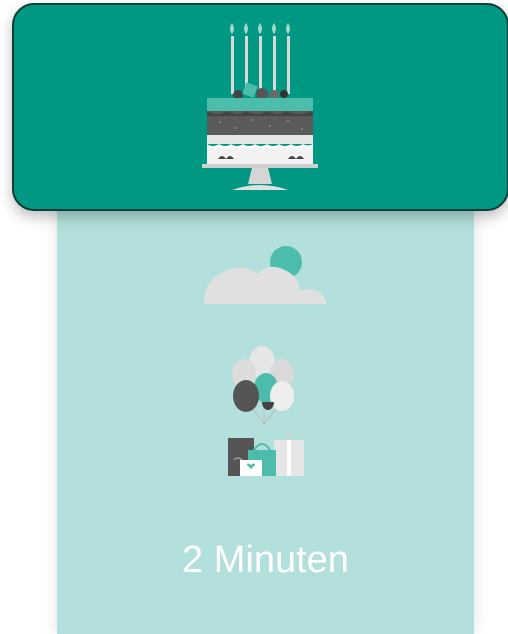  I want to click on gifts-icon, so click(266, 454).